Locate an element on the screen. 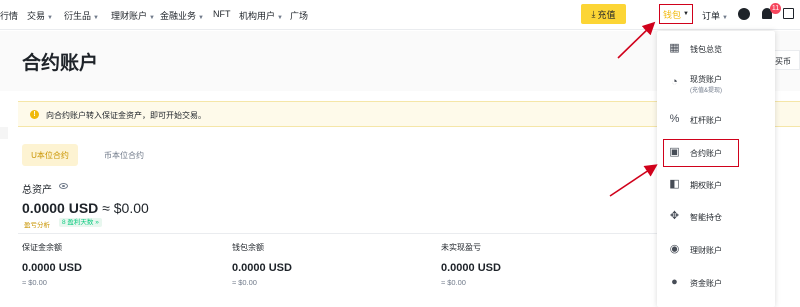 Image resolution: width=800 pixels, height=307 pixels. nav-item-nft: NFT is located at coordinates (222, 14).